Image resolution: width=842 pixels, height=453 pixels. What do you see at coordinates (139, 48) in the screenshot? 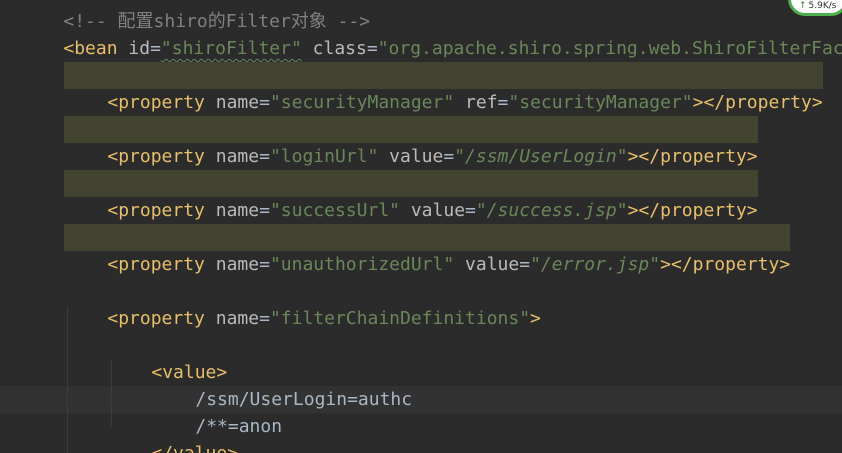
I see `id-attr: id` at bounding box center [139, 48].